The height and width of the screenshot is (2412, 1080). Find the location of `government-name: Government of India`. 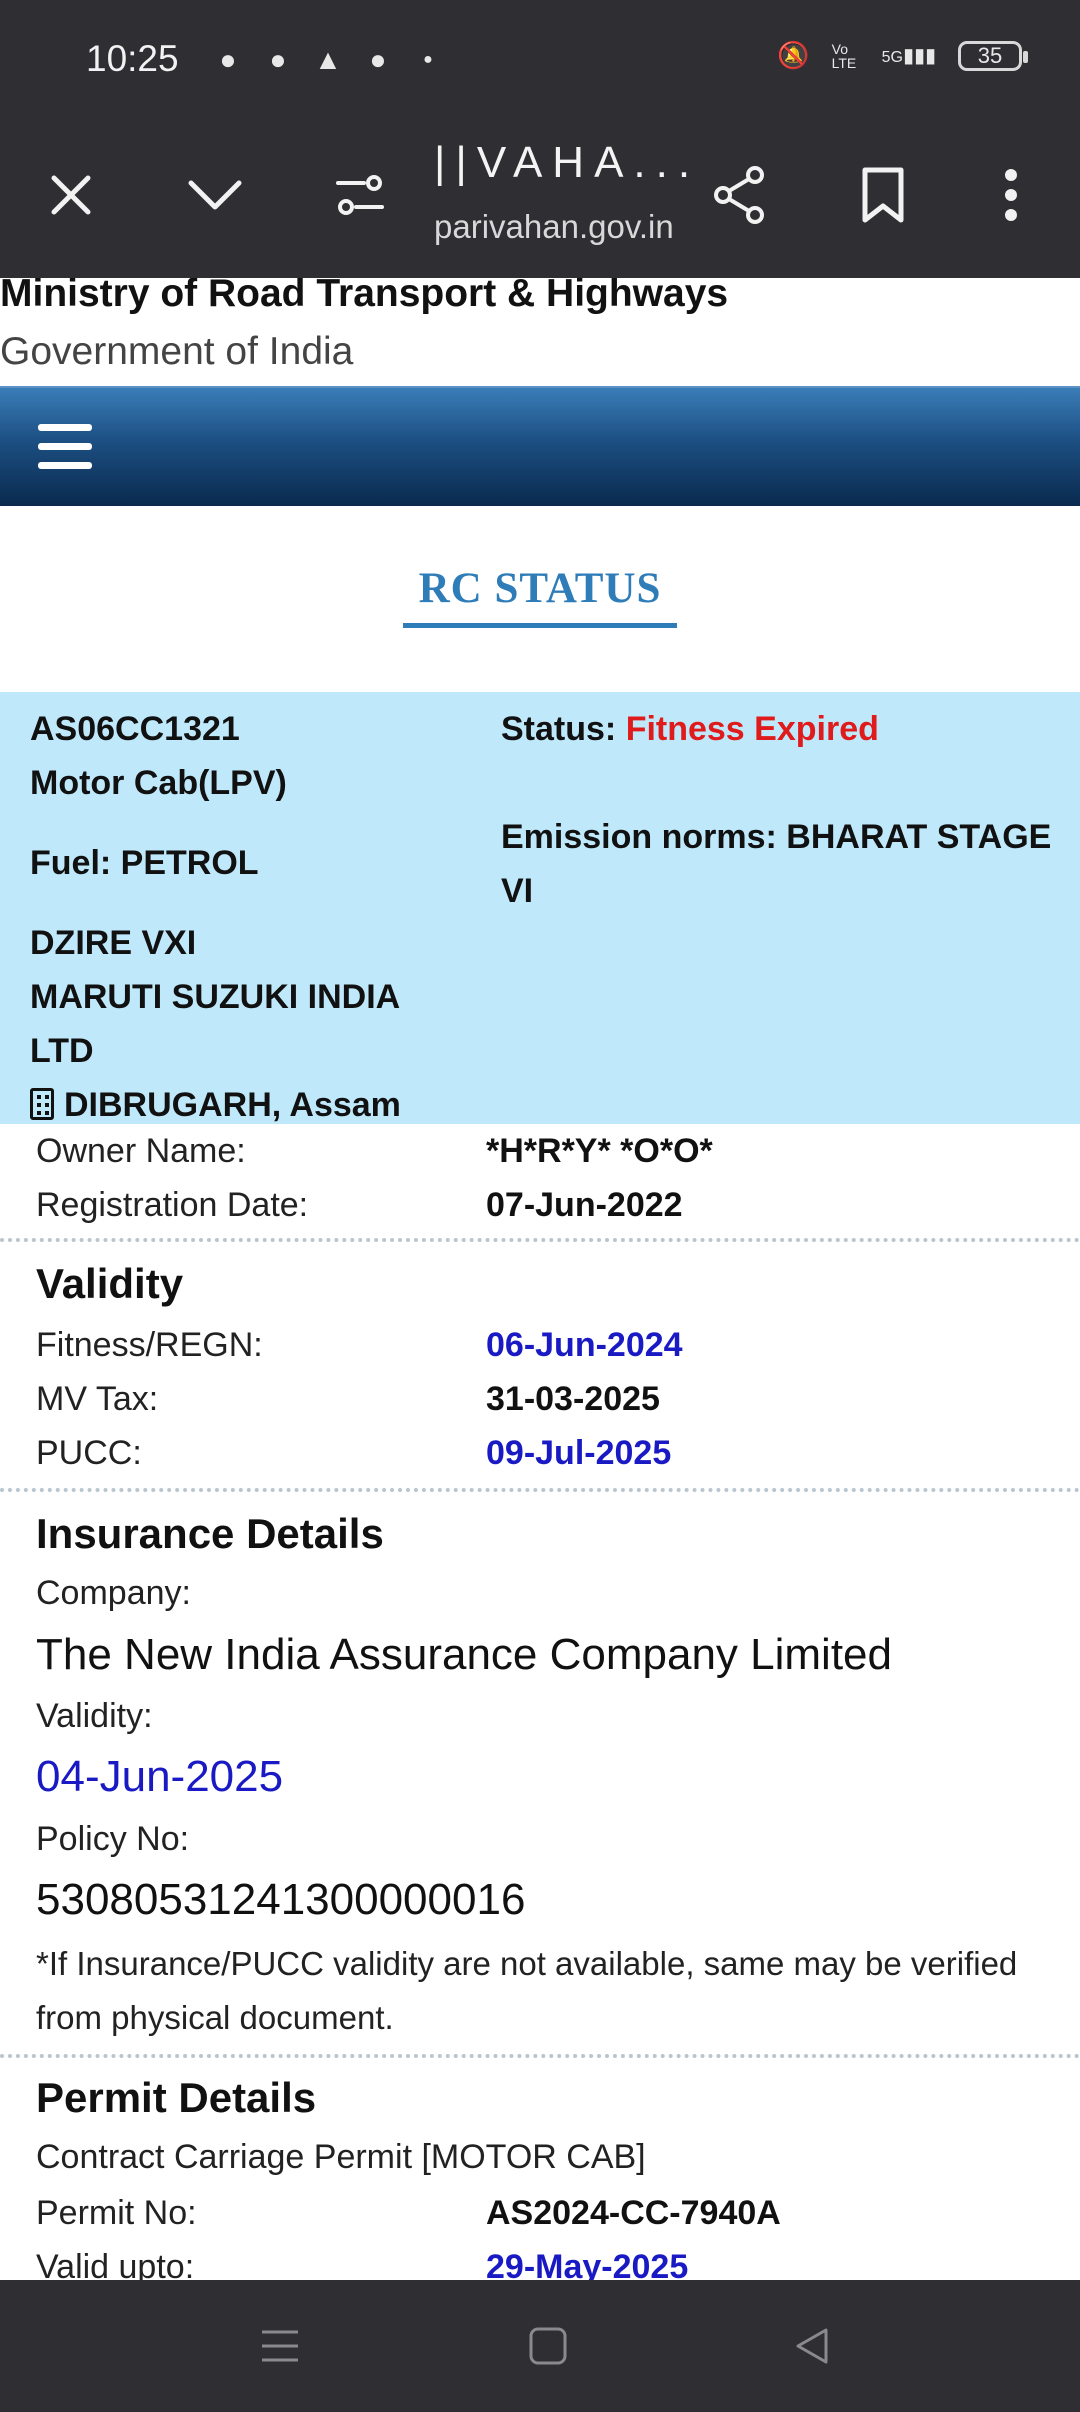

government-name: Government of India is located at coordinates (177, 351).